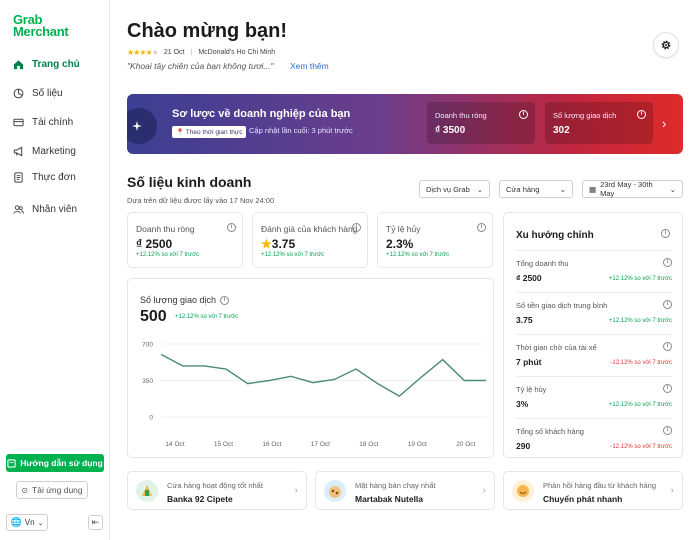 The image size is (700, 540). I want to click on download-app-label: Tải ứng dụng, so click(57, 490).